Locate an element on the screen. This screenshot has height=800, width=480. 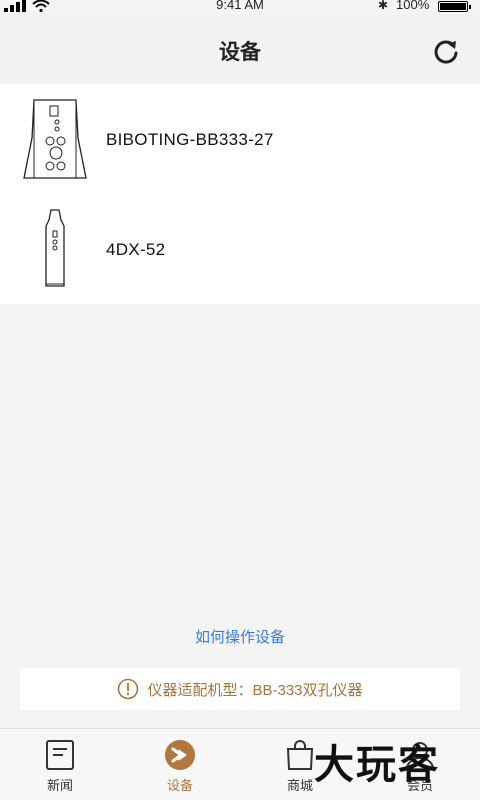
bluetooth-icon: ✱ is located at coordinates (383, 6).